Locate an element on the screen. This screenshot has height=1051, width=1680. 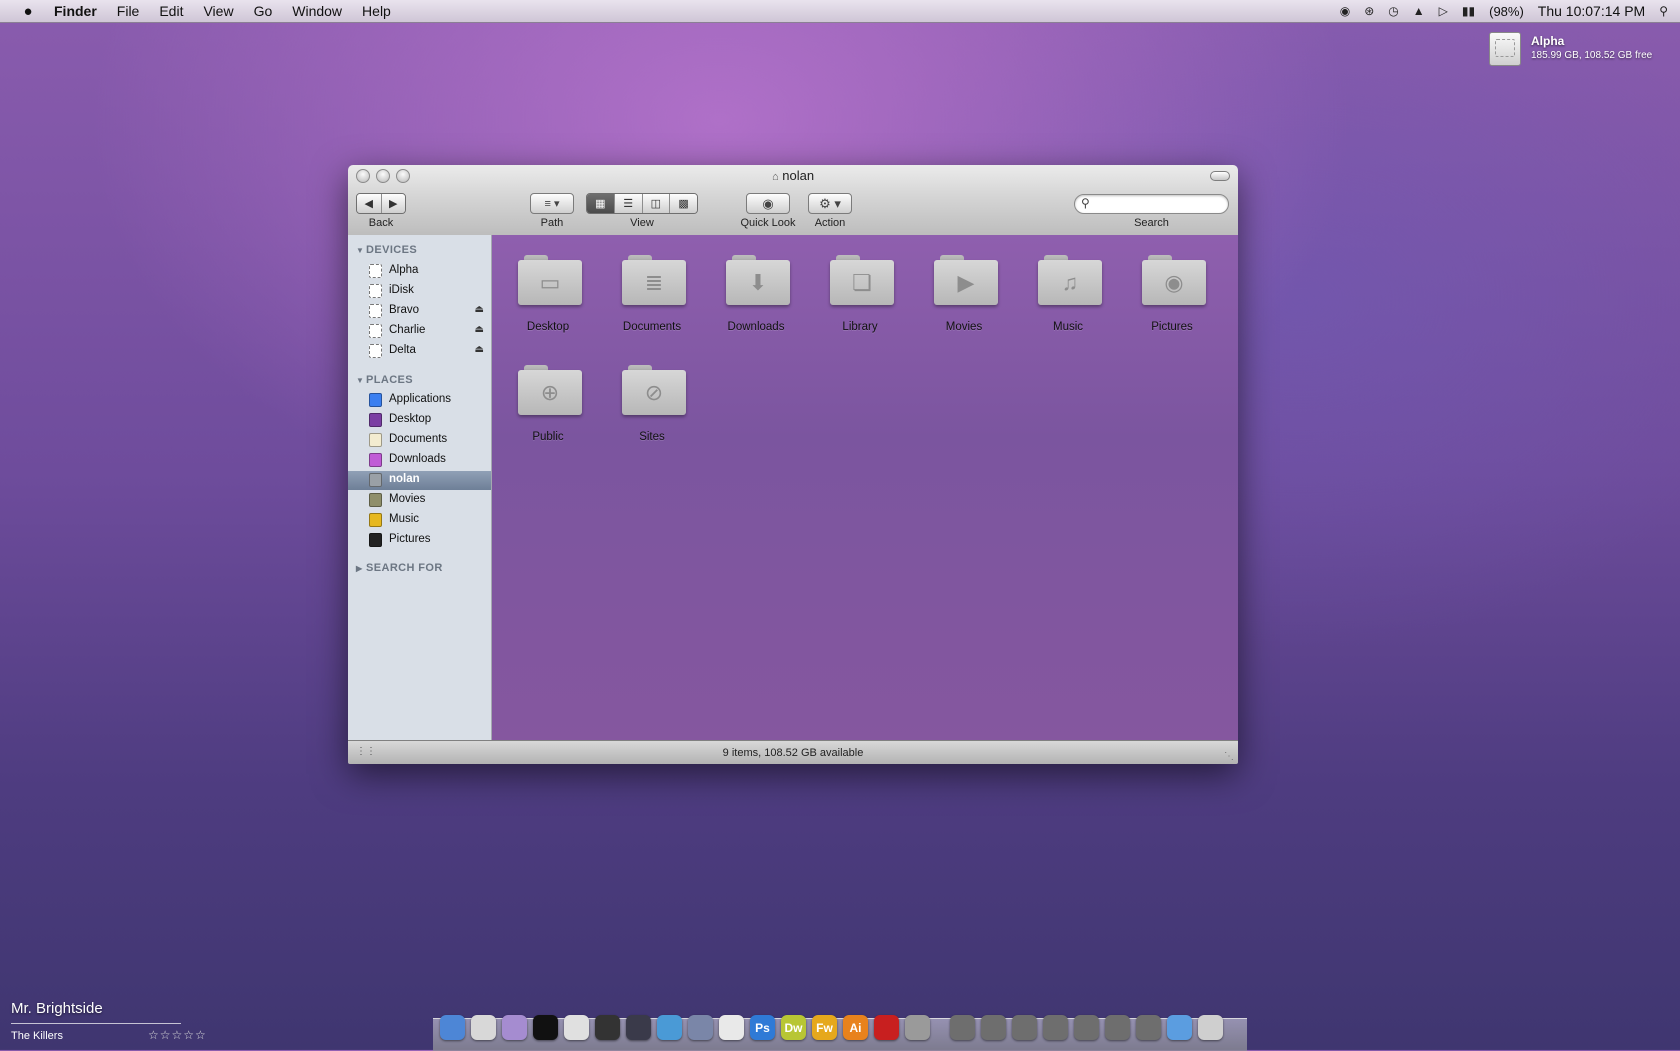
file-item-pictures: ◉ Pictures is located at coordinates (1172, 287).